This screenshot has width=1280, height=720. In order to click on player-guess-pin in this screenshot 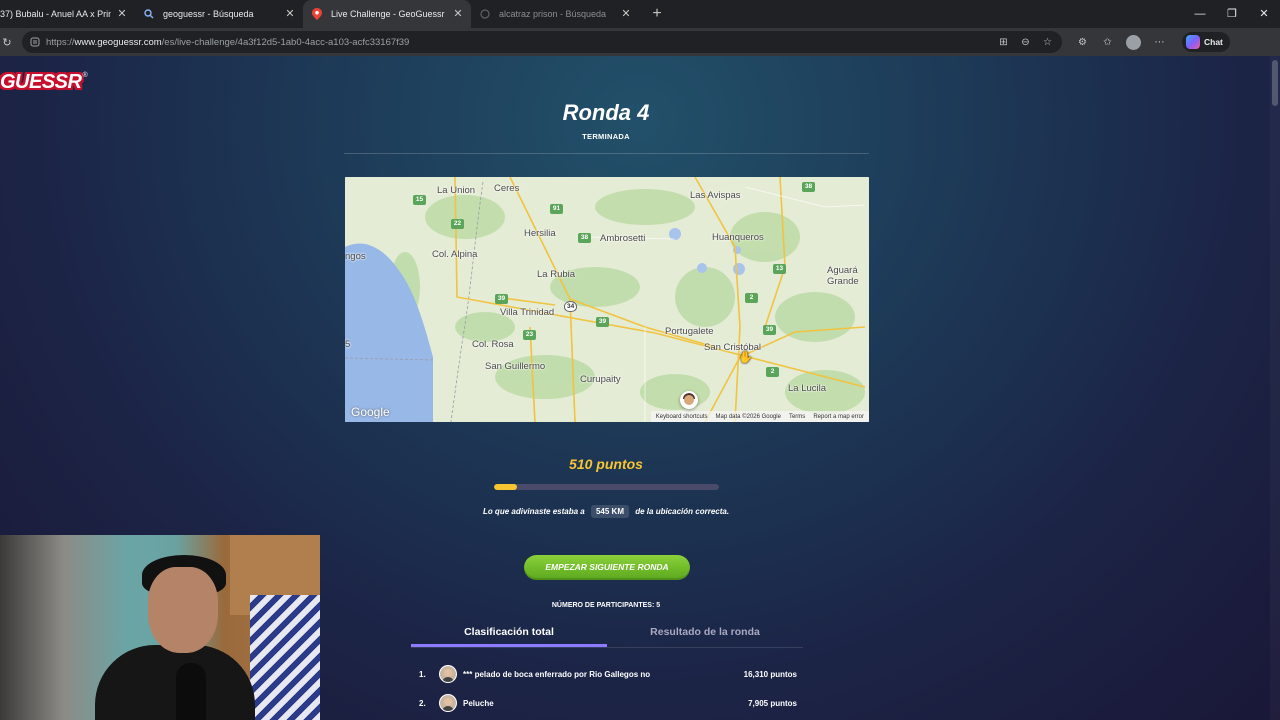, I will do `click(689, 400)`.